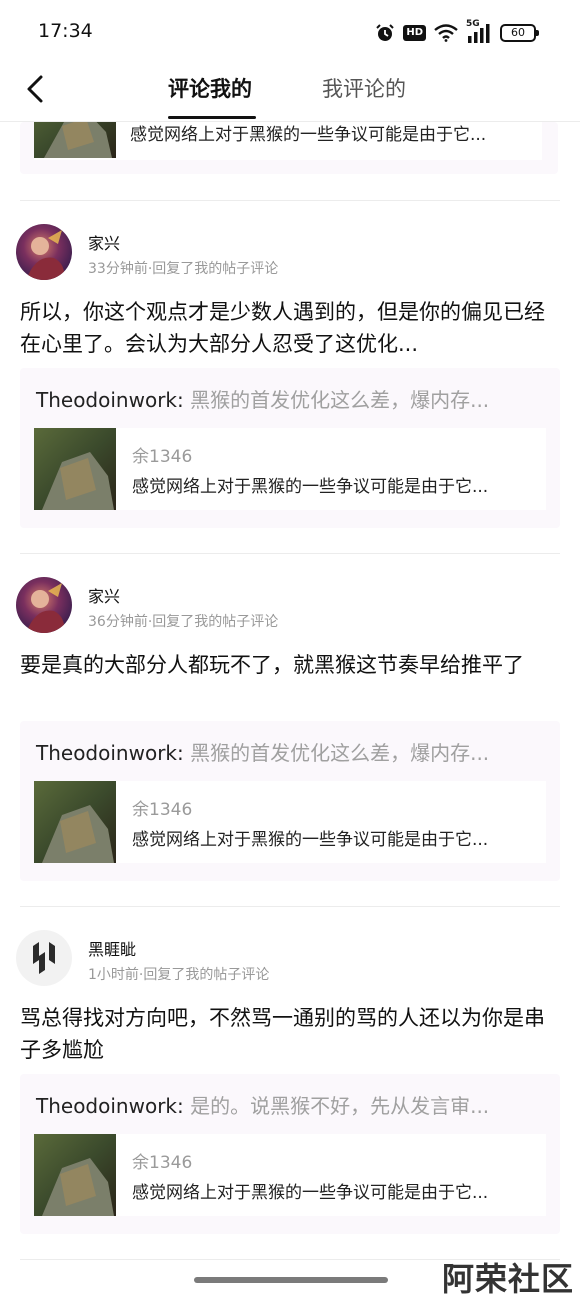 The width and height of the screenshot is (580, 1295). Describe the element at coordinates (291, 1280) in the screenshot. I see `home-indicator` at that location.